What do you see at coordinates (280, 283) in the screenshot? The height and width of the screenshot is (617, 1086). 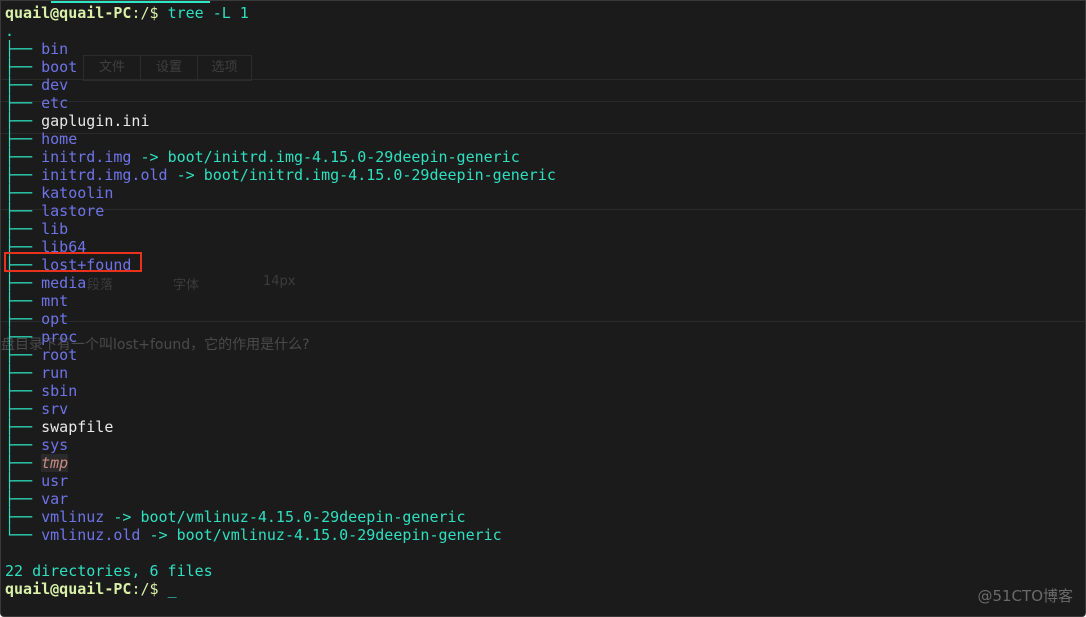 I see `tree-entry: ├── media` at bounding box center [280, 283].